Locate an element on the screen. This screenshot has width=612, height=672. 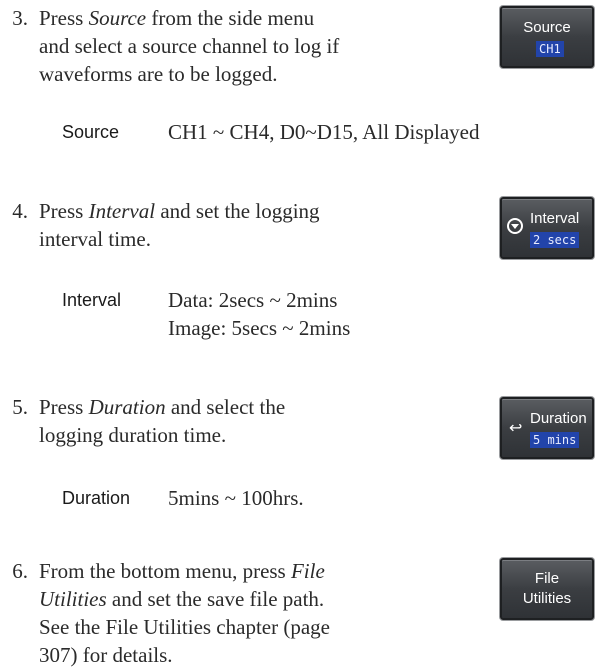
source-softkey: Source CH1 is located at coordinates (547, 37).